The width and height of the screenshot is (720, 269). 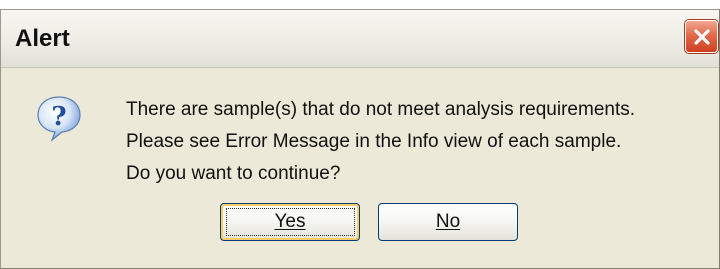 I want to click on dialog-title: Alert, so click(x=42, y=38).